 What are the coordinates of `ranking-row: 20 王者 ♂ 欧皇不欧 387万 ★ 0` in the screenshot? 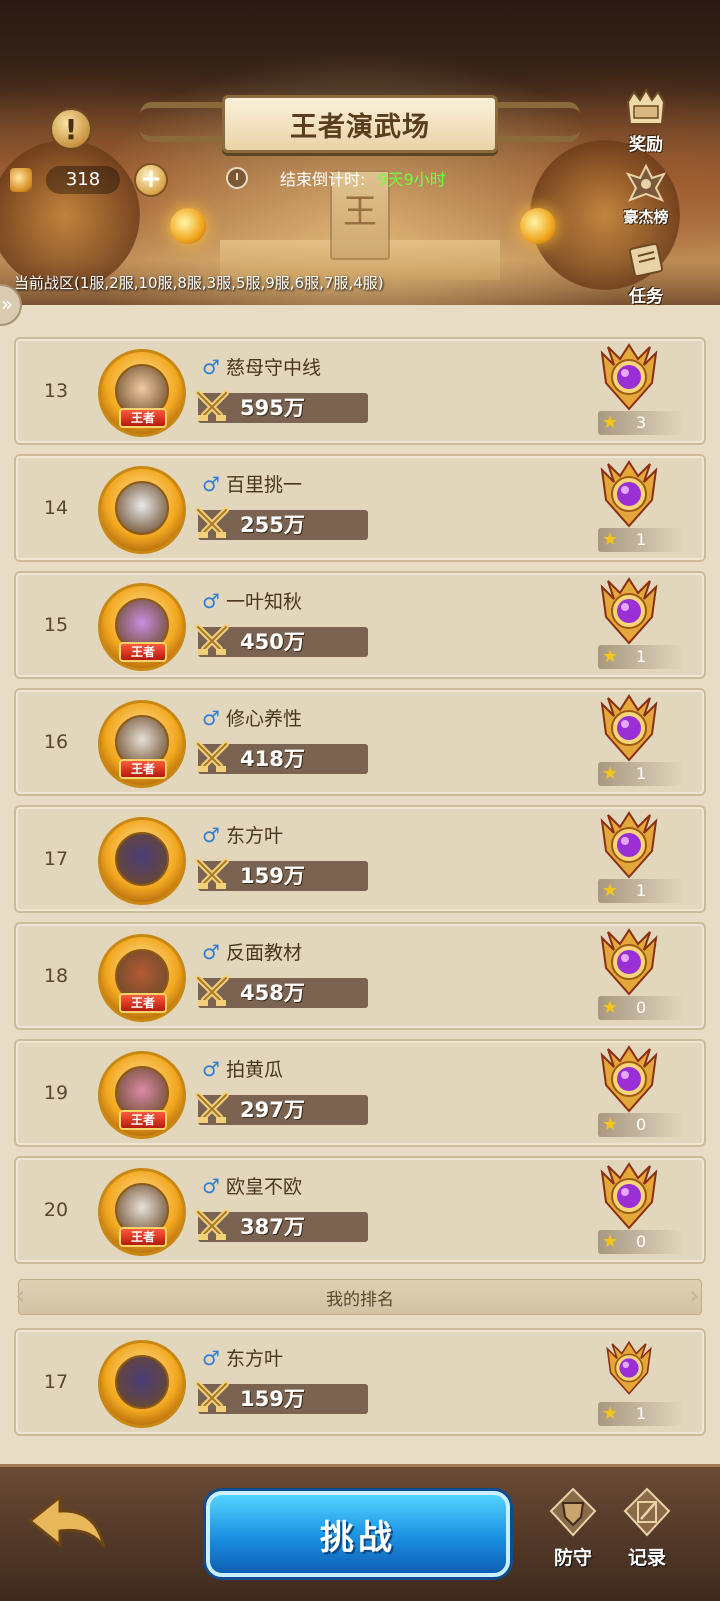 It's located at (360, 1210).